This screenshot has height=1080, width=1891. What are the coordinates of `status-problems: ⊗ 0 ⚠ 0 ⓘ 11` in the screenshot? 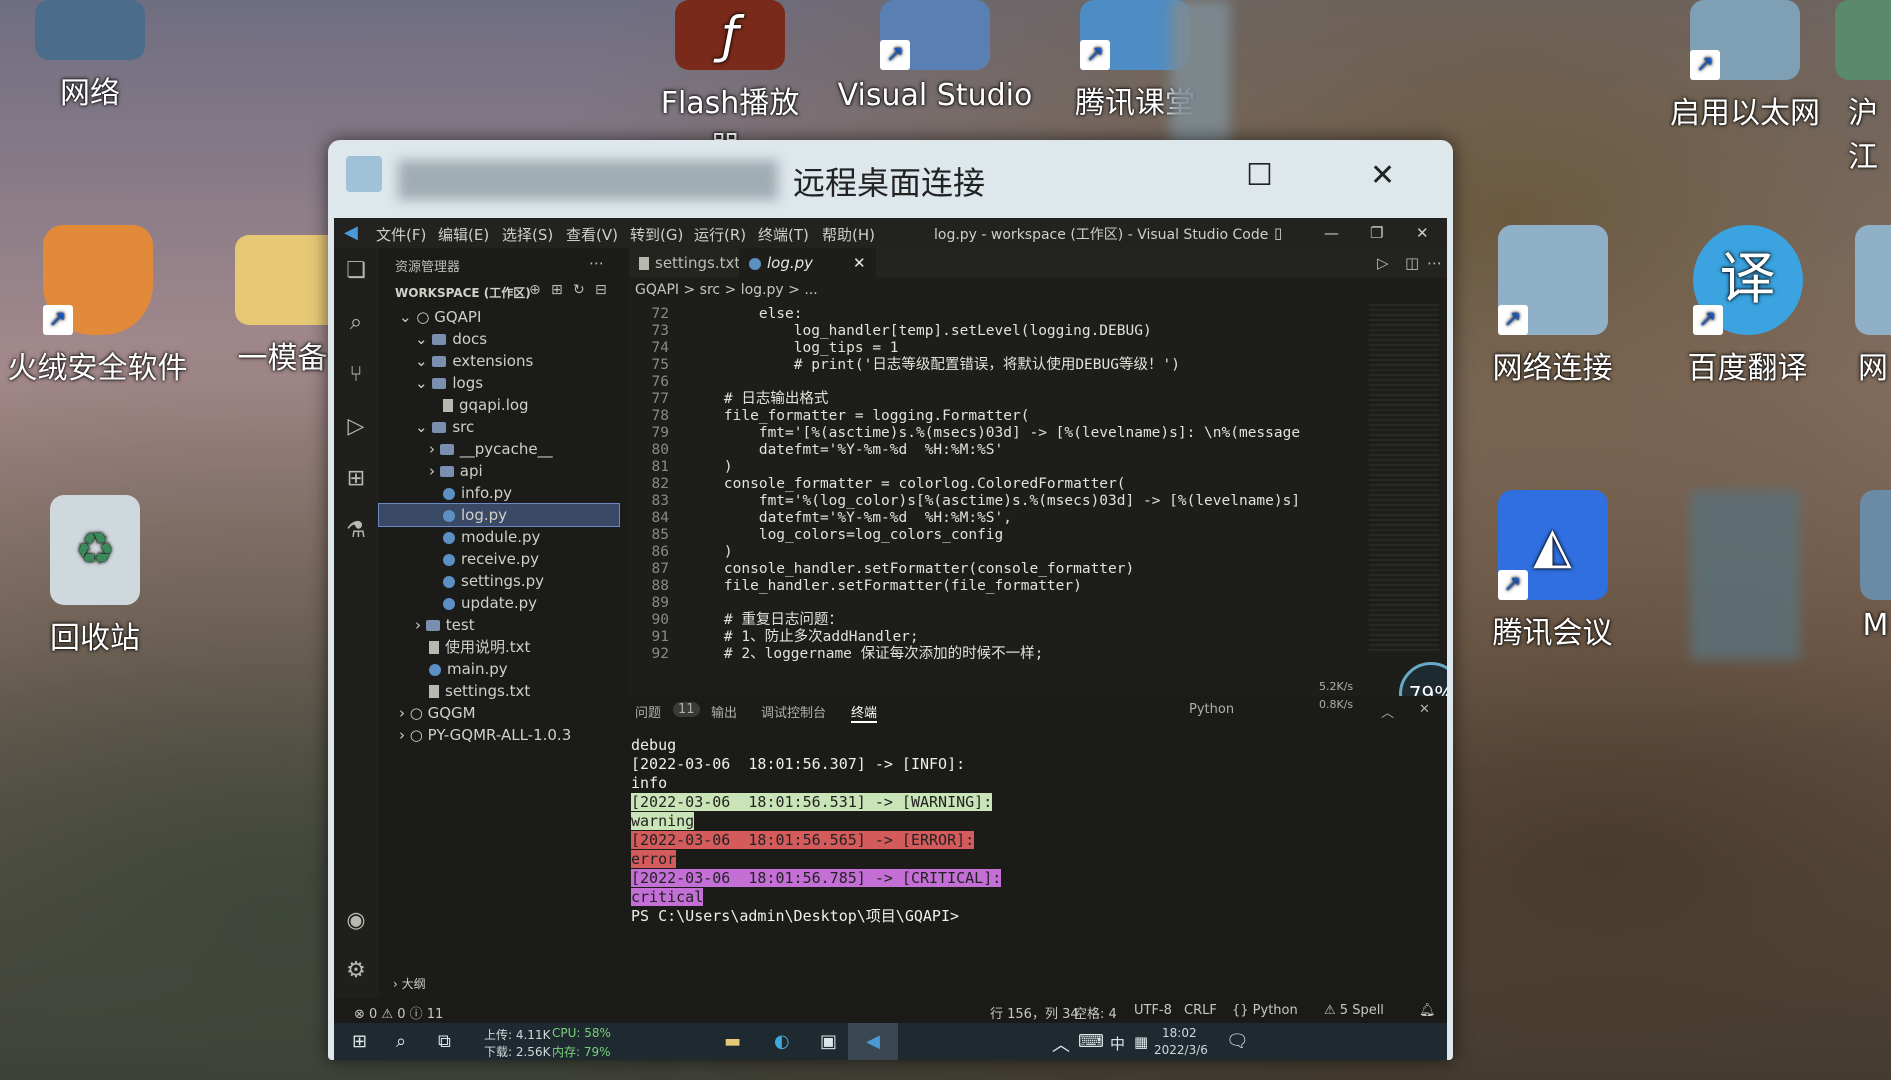 It's located at (398, 1012).